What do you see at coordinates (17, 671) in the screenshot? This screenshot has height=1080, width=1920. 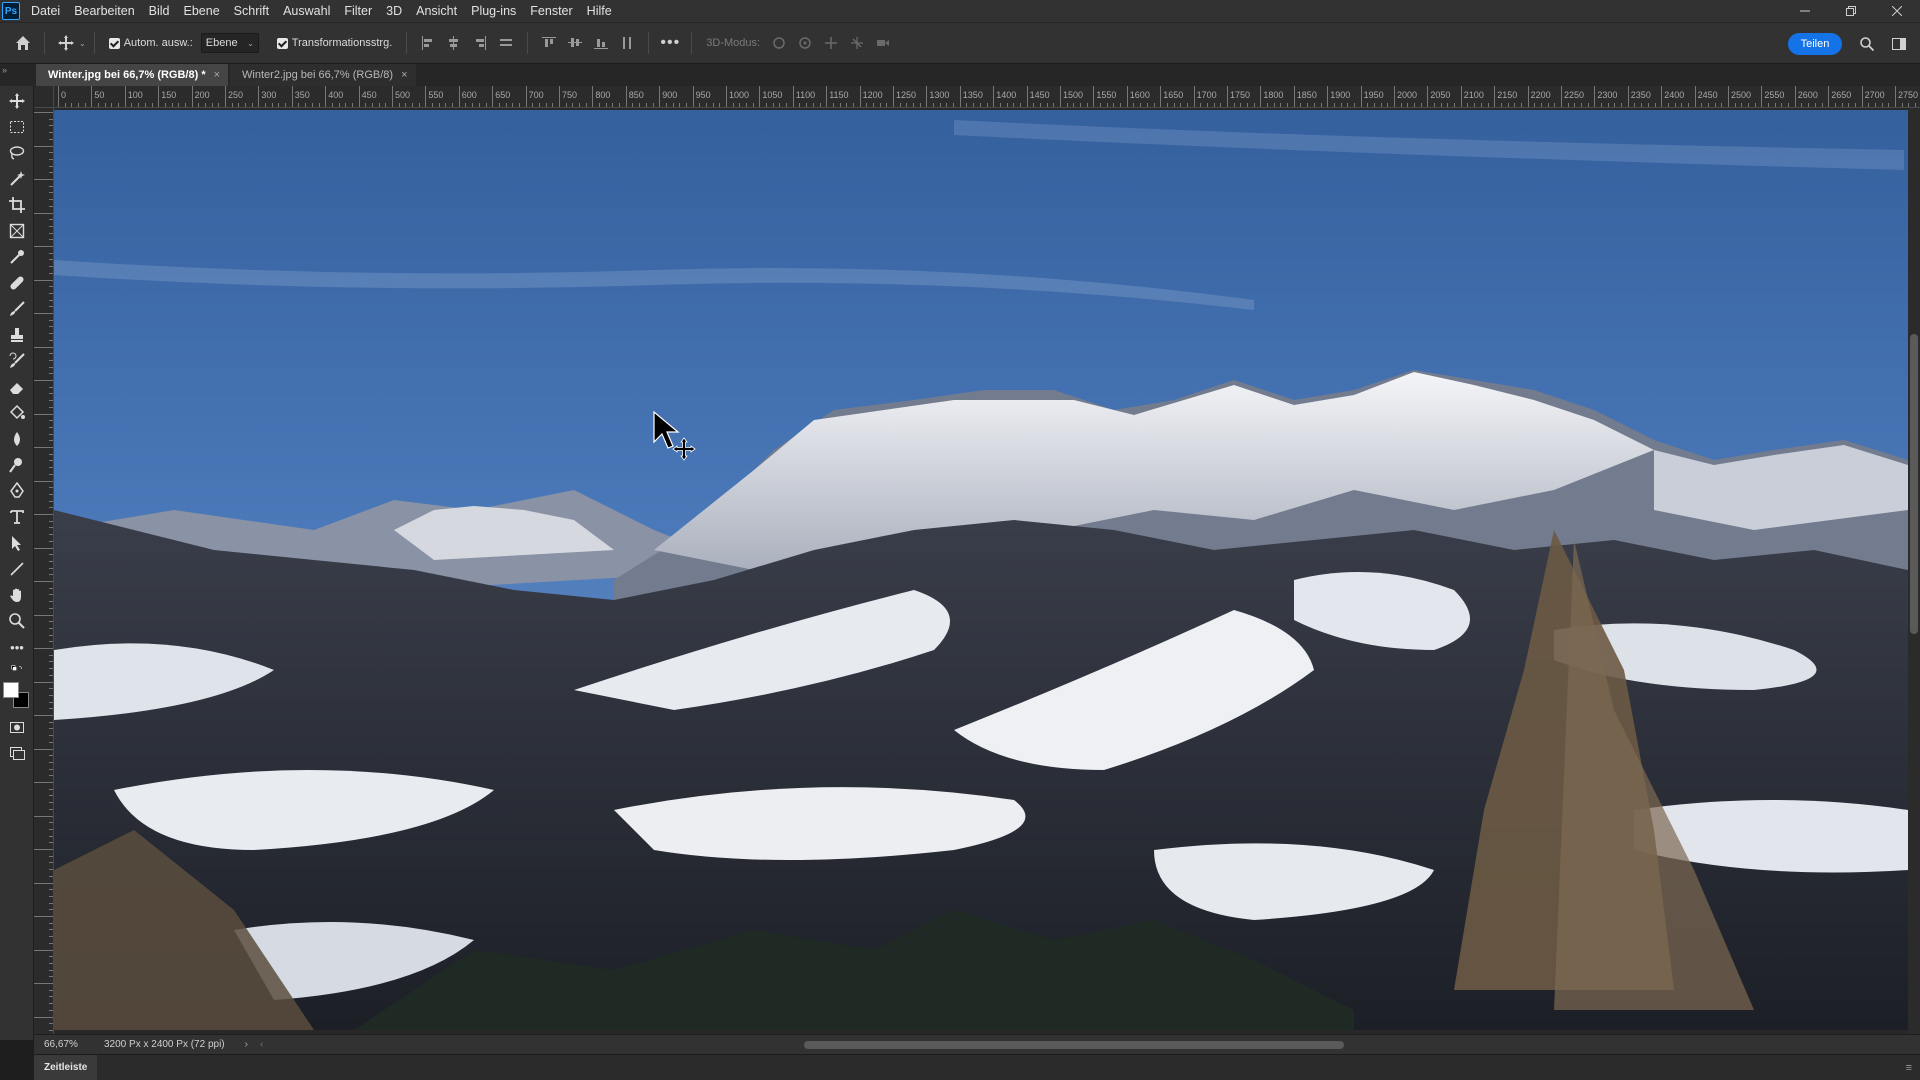 I see `swap-colors` at bounding box center [17, 671].